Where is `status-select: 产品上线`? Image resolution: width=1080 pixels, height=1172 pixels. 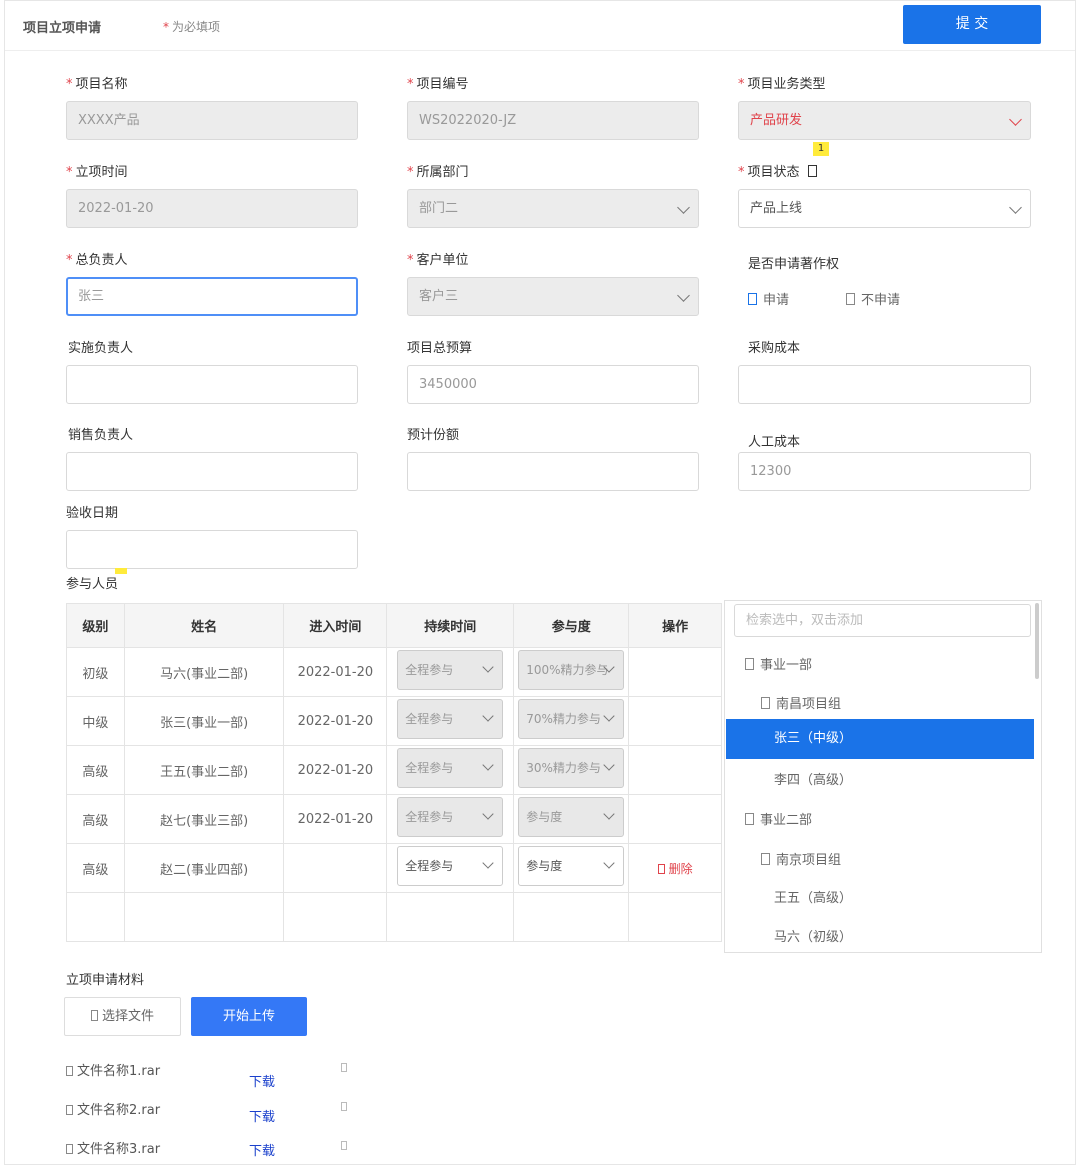
status-select: 产品上线 is located at coordinates (884, 208).